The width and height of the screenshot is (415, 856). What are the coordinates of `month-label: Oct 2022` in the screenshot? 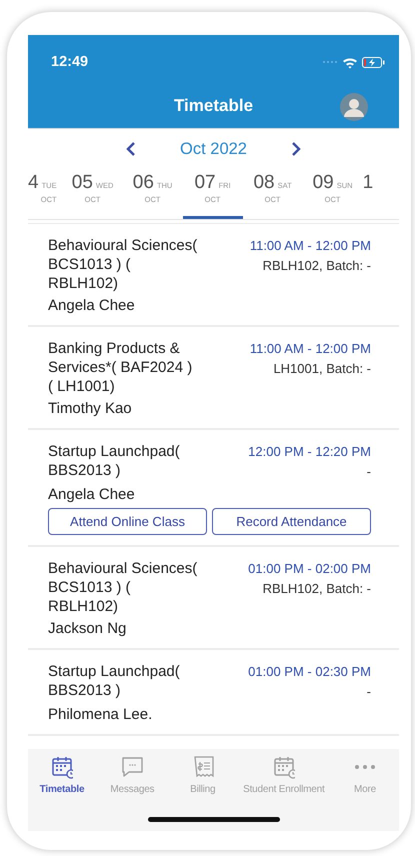 It's located at (213, 149).